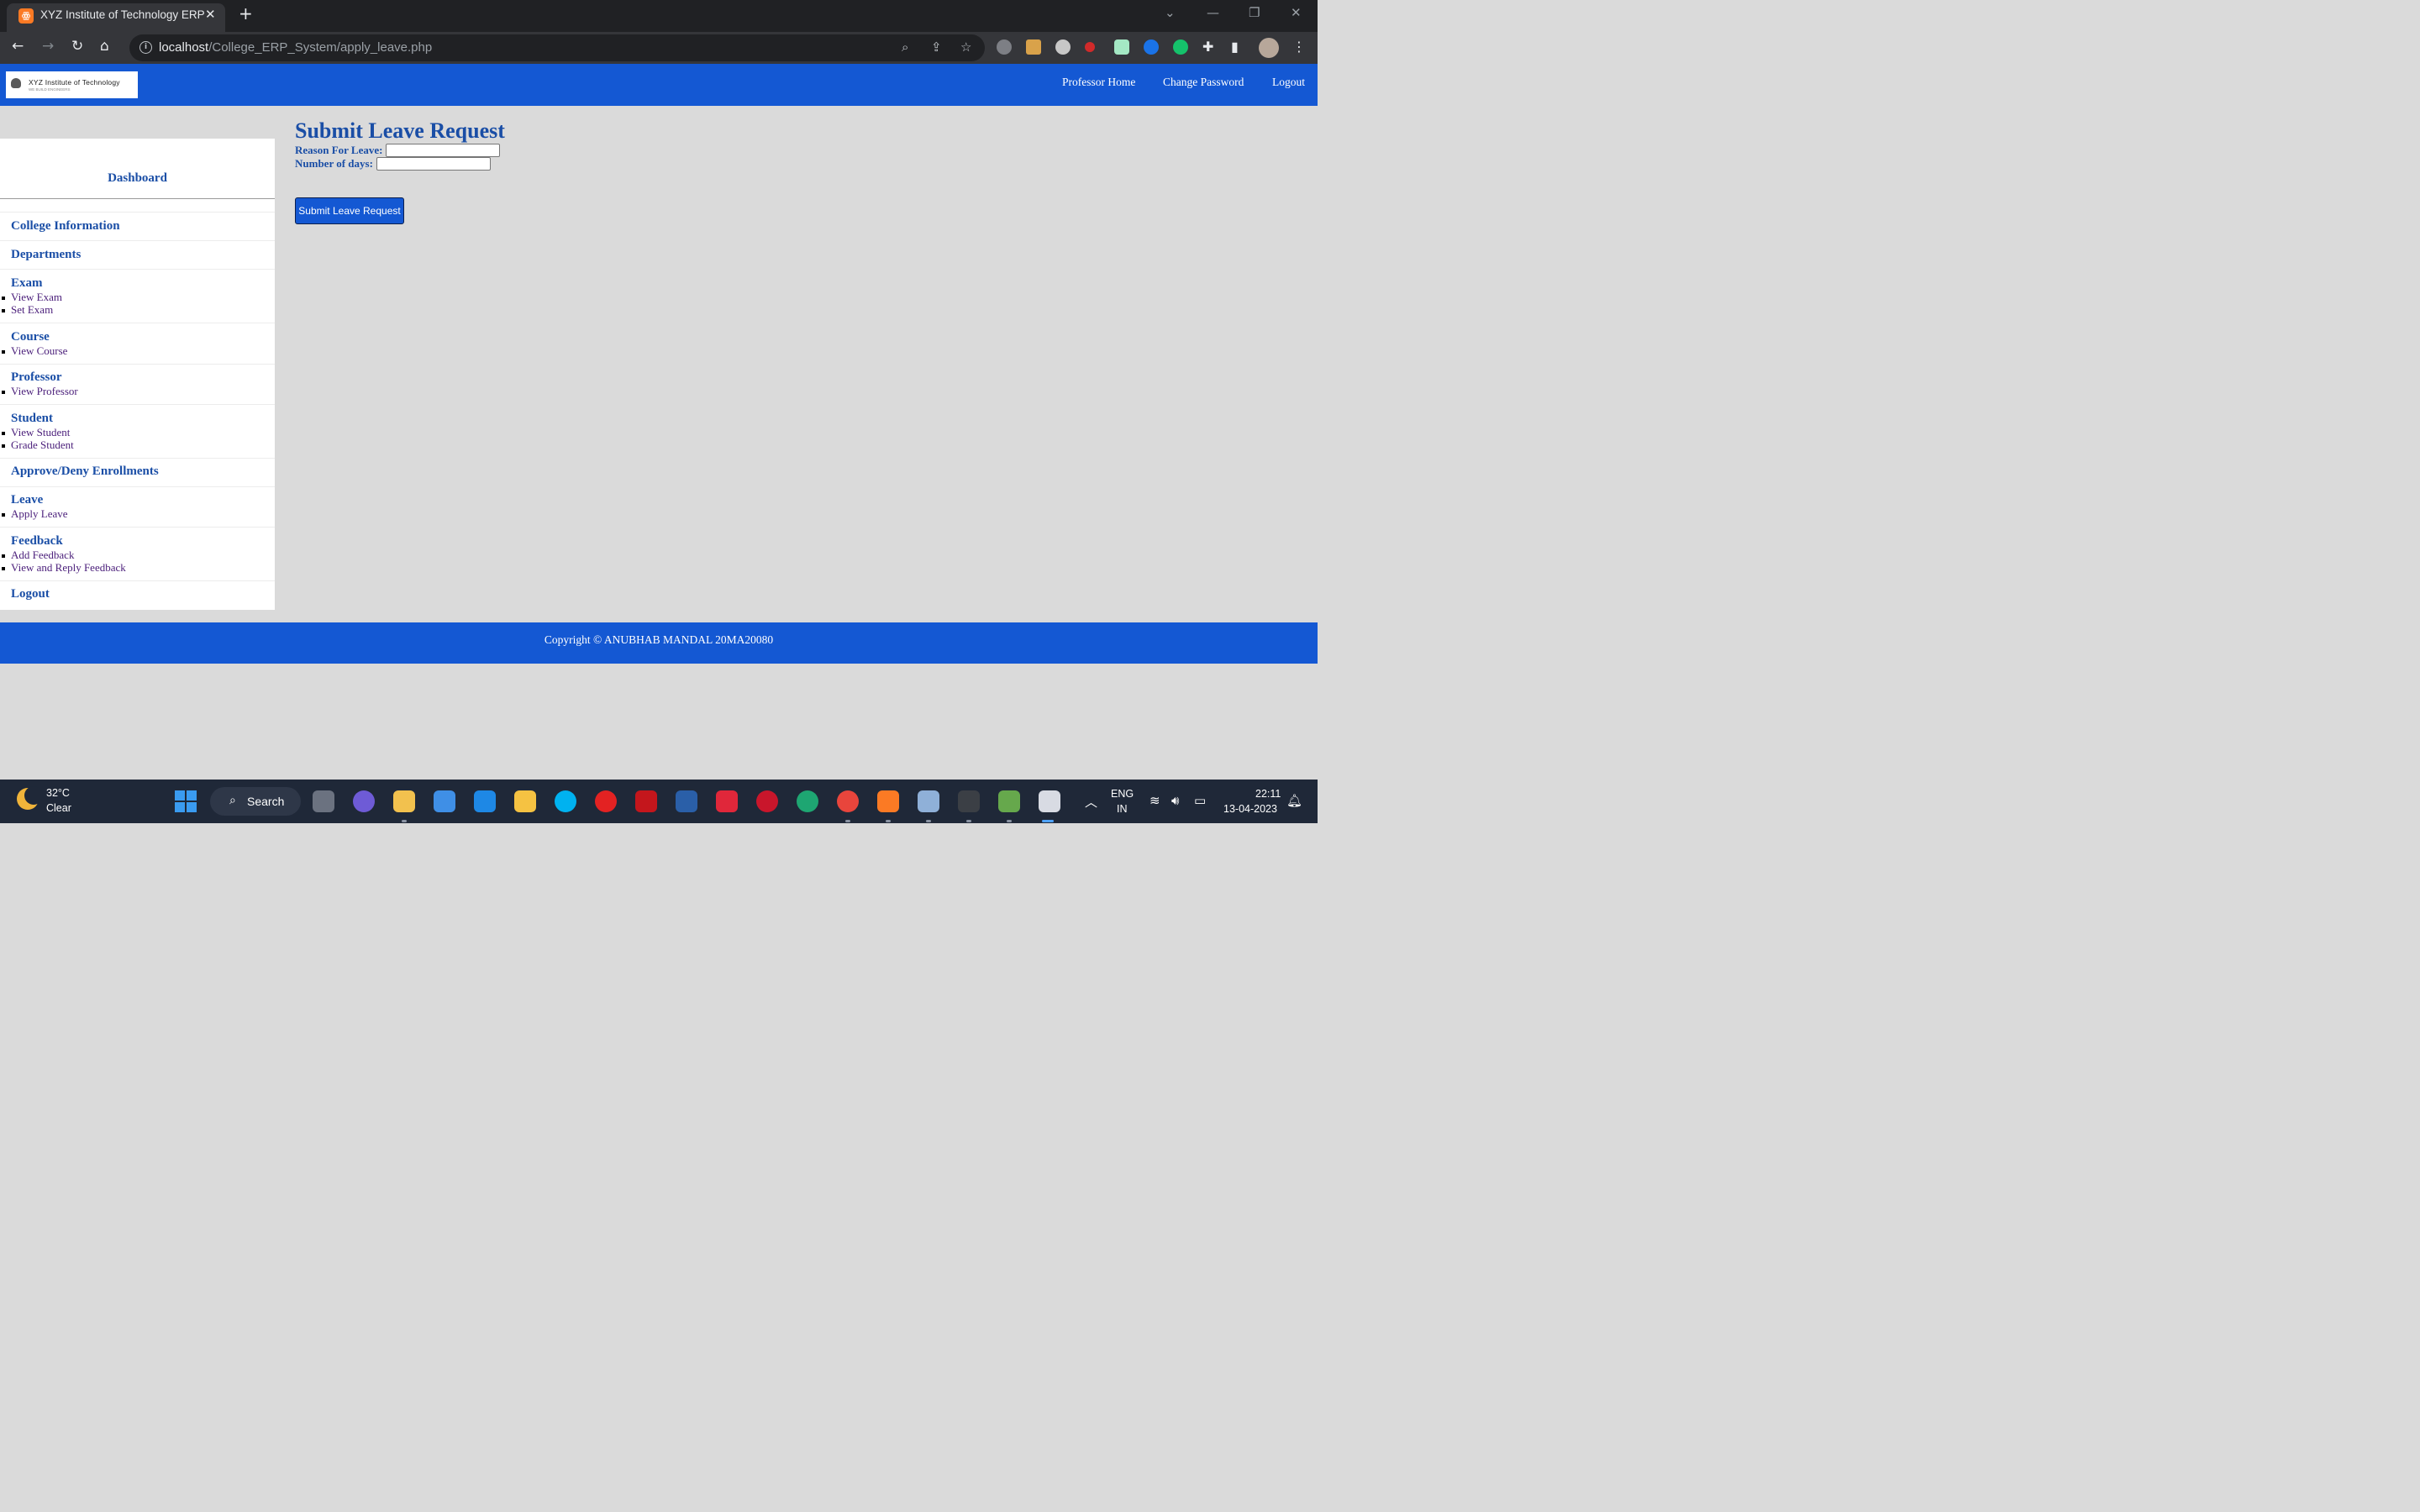 The width and height of the screenshot is (2420, 1512). I want to click on extension-notes-icon, so click(1033, 47).